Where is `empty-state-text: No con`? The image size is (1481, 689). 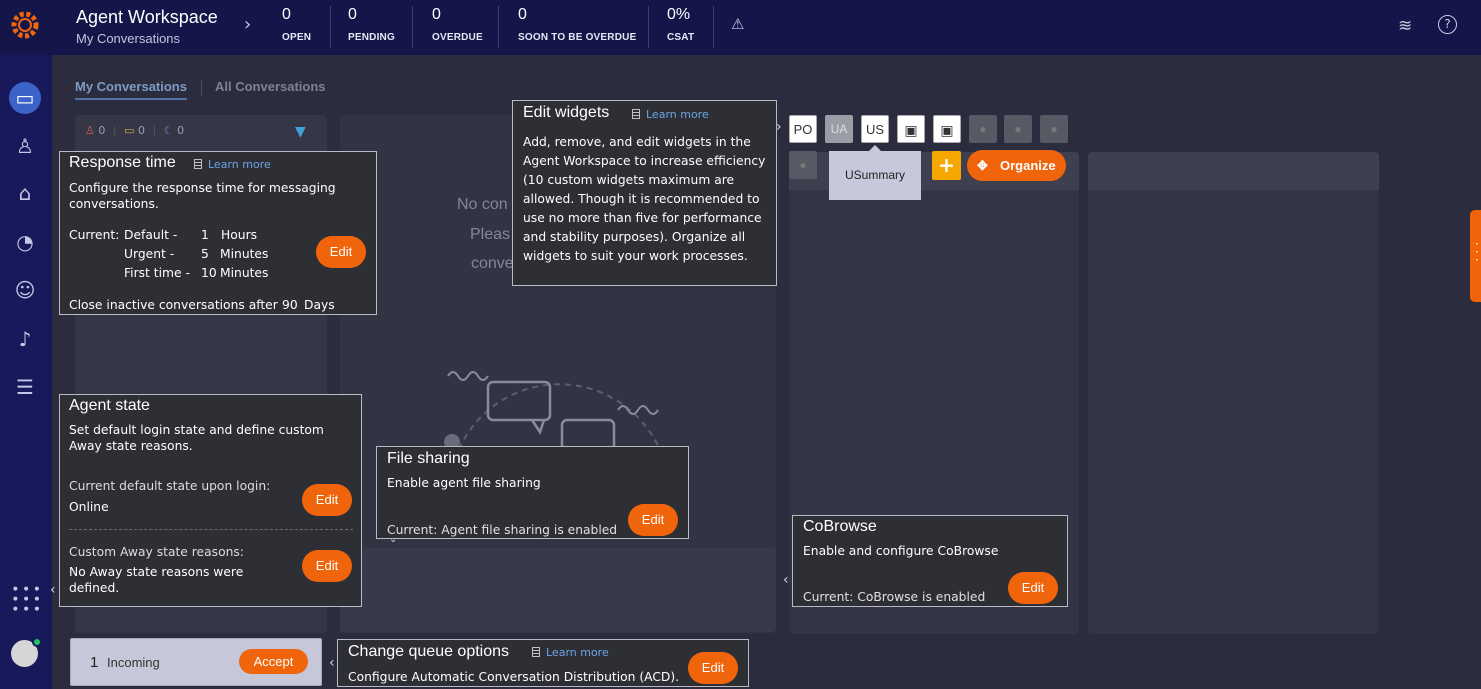
empty-state-text: No con is located at coordinates (482, 204).